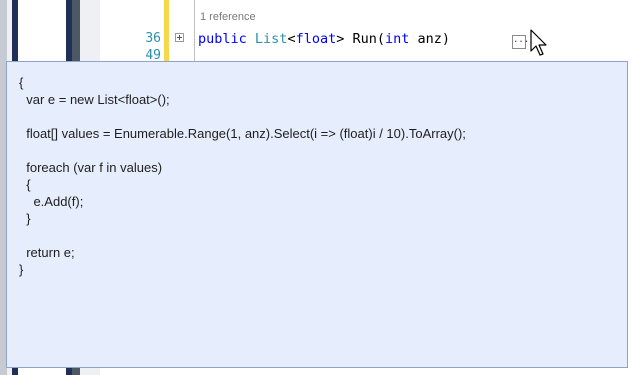  What do you see at coordinates (316, 39) in the screenshot?
I see `keyword-float: float` at bounding box center [316, 39].